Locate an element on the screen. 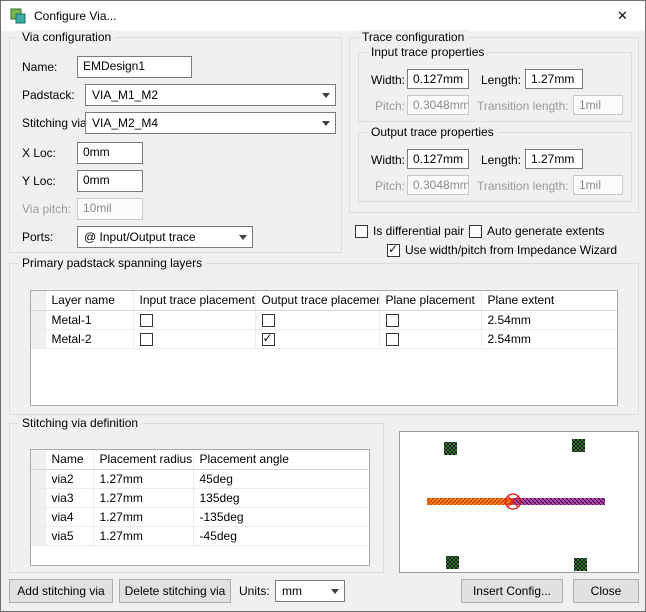 This screenshot has height=612, width=646. group-title: Input trace properties is located at coordinates (428, 52).